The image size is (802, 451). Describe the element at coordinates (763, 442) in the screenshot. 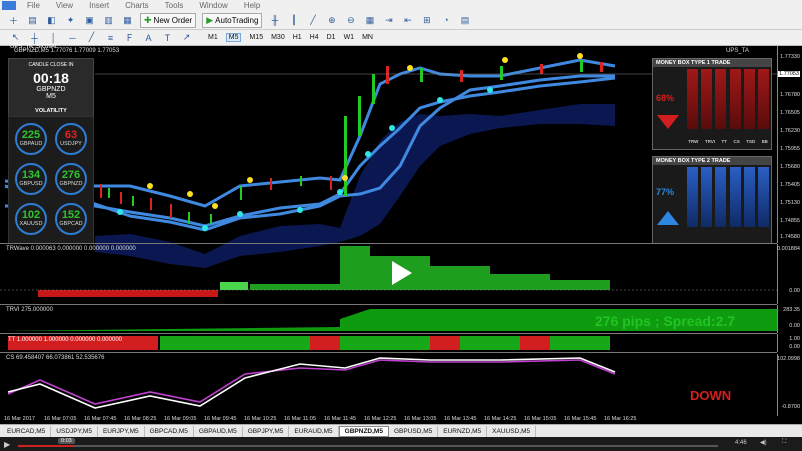

I see `volume-icon: ◀)` at that location.